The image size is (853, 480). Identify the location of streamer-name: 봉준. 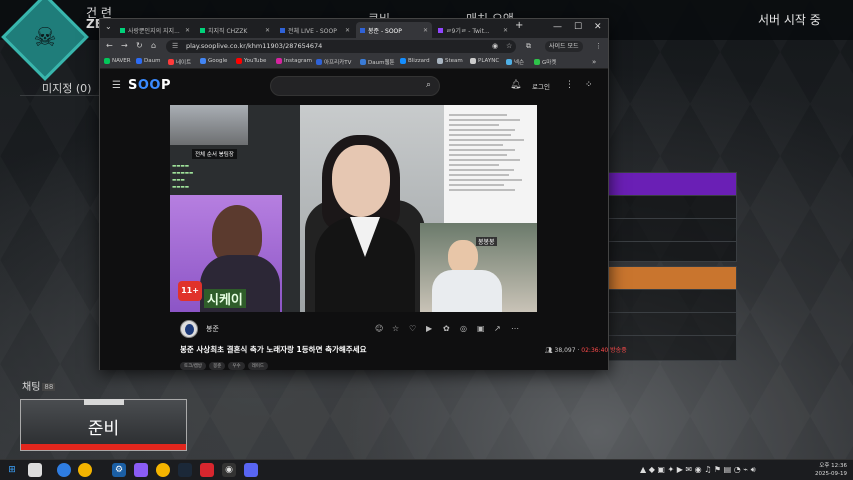
(212, 329).